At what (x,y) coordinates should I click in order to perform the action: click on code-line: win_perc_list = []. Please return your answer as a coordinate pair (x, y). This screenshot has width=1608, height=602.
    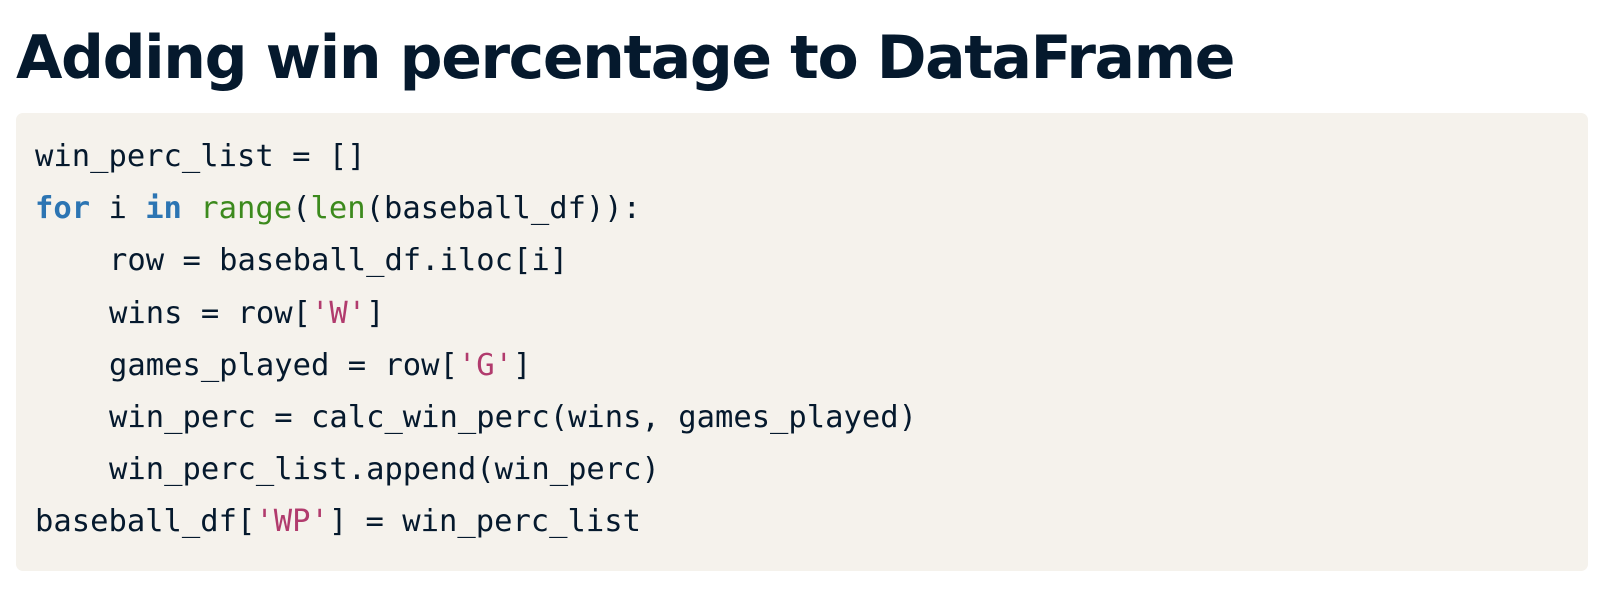
    Looking at the image, I should click on (811, 157).